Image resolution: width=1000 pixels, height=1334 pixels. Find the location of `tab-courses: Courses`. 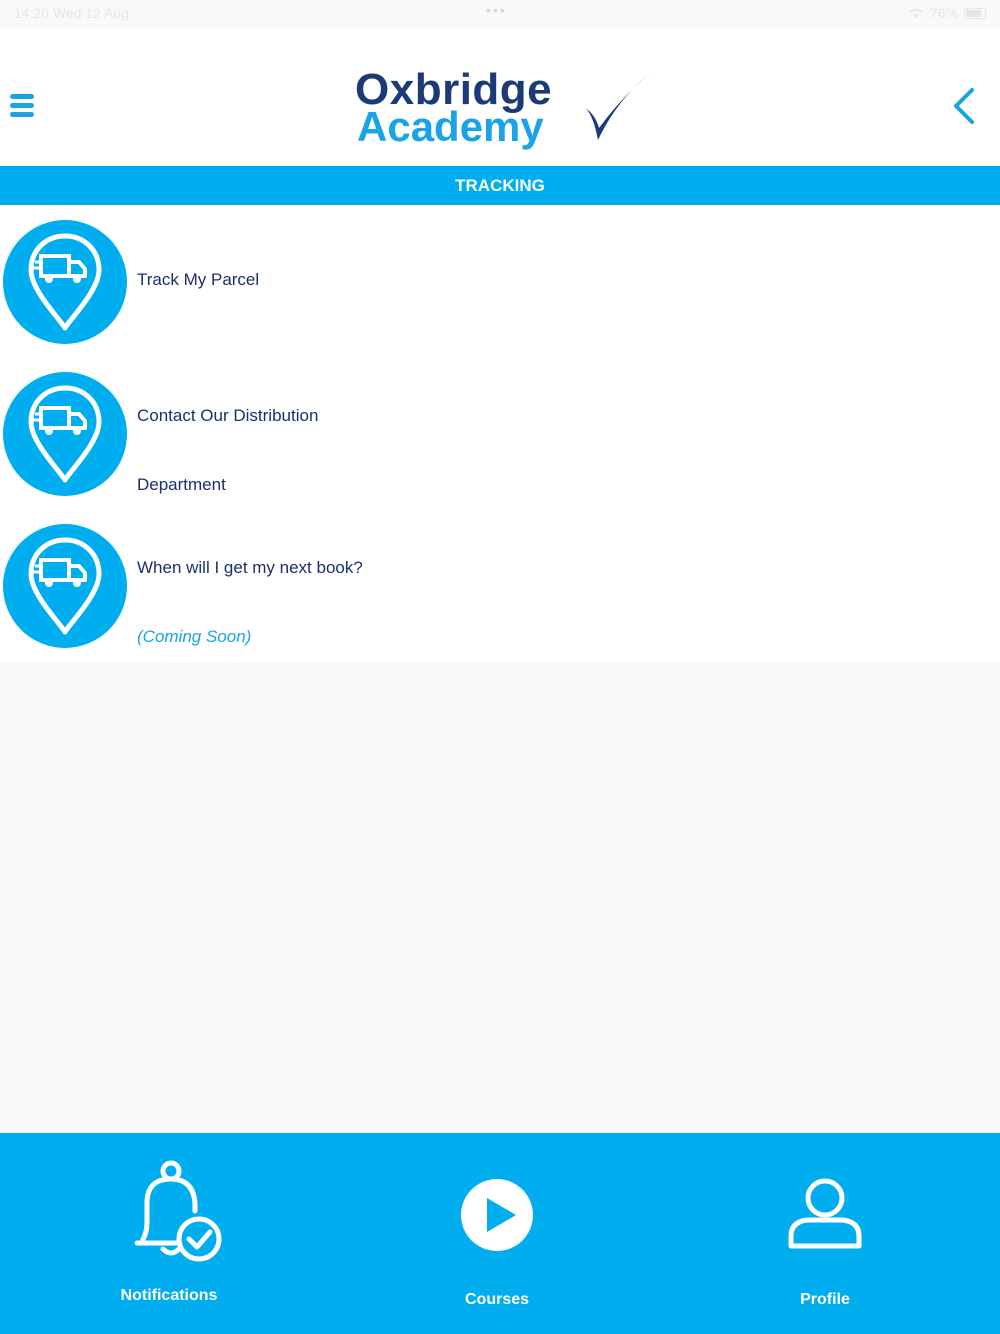

tab-courses: Courses is located at coordinates (497, 1233).